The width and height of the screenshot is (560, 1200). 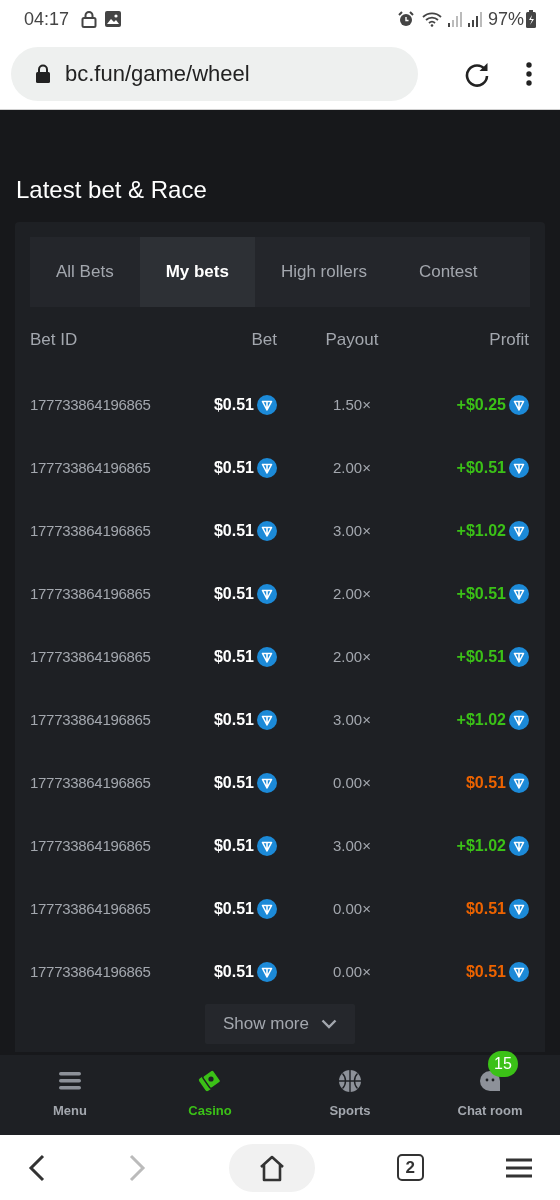 I want to click on url-text: bc.fun/game/wheel, so click(x=157, y=74).